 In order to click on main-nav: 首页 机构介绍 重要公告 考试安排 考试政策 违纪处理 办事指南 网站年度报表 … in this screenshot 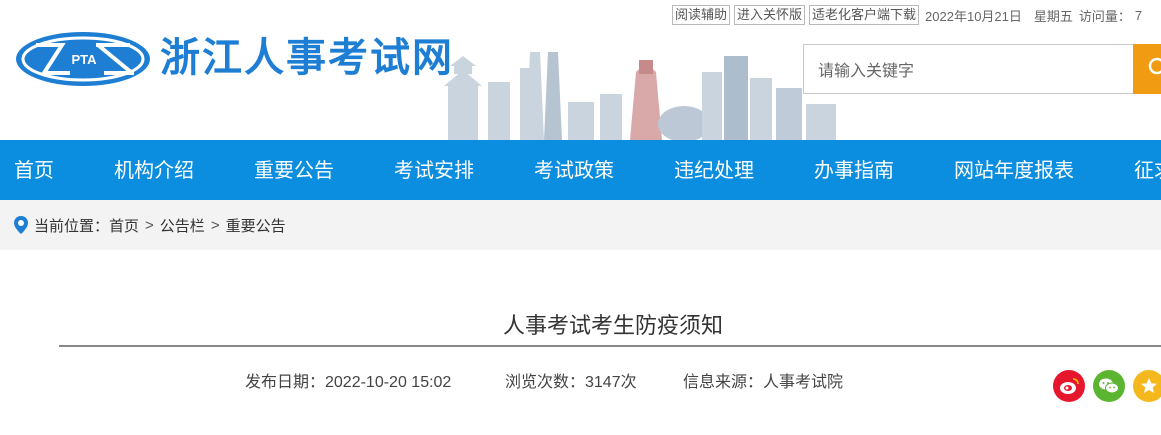, I will do `click(580, 170)`.